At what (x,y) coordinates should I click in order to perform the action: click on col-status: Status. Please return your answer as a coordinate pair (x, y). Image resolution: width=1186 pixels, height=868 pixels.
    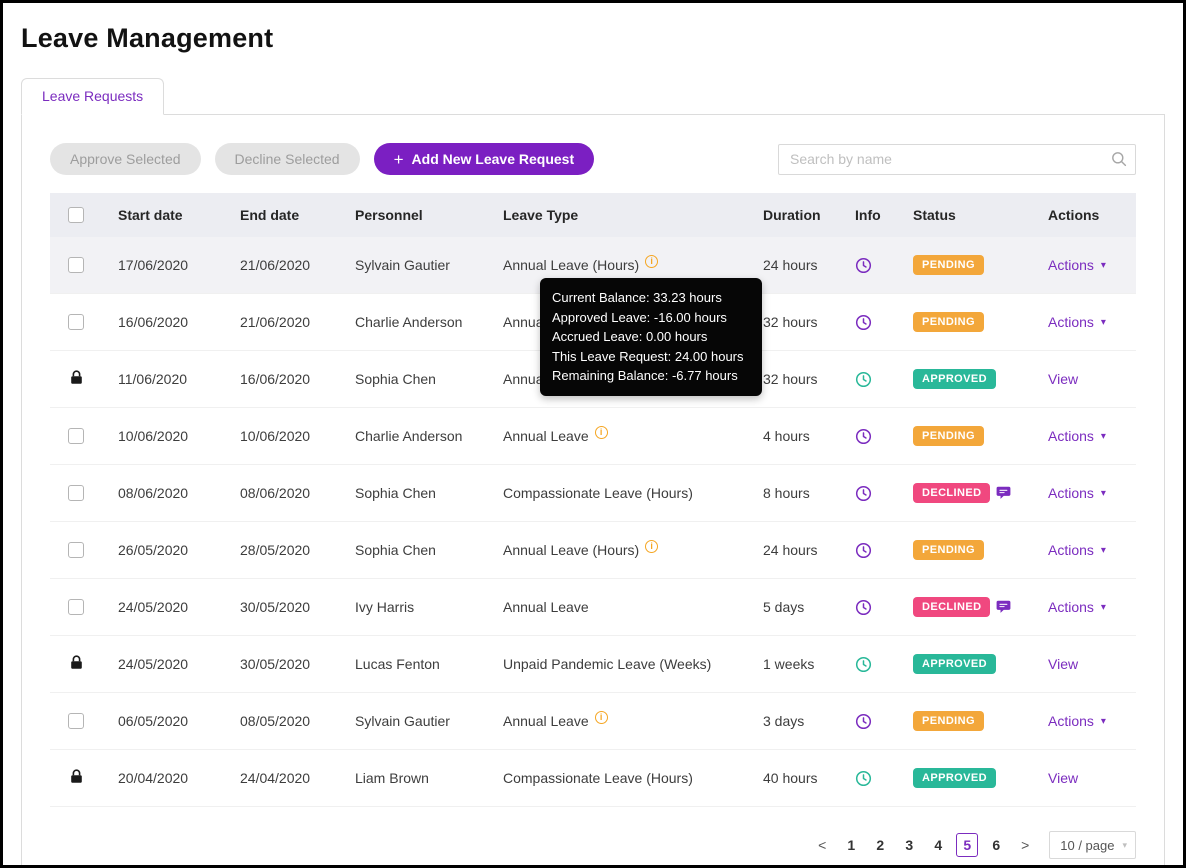
    Looking at the image, I should click on (934, 215).